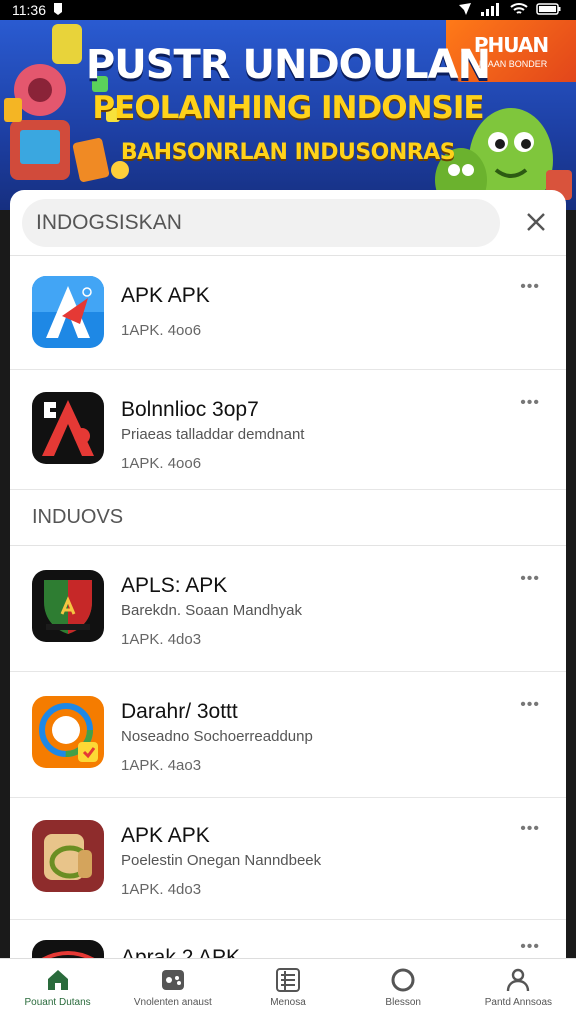 The height and width of the screenshot is (1024, 576). Describe the element at coordinates (68, 856) in the screenshot. I see `scroll-app-icon` at that location.